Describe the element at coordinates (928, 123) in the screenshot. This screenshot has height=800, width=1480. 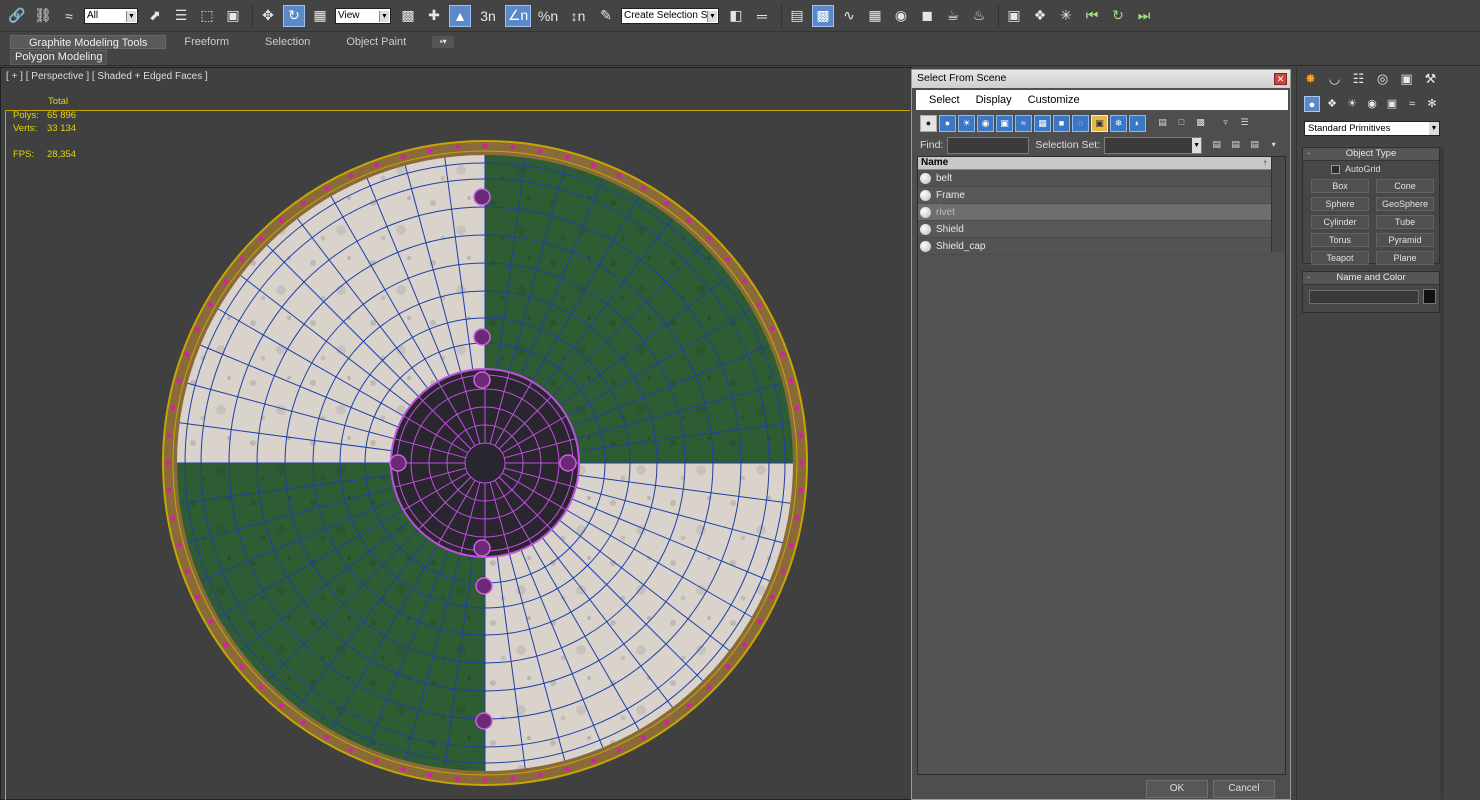
I see `display-geometry-icon: ●` at that location.